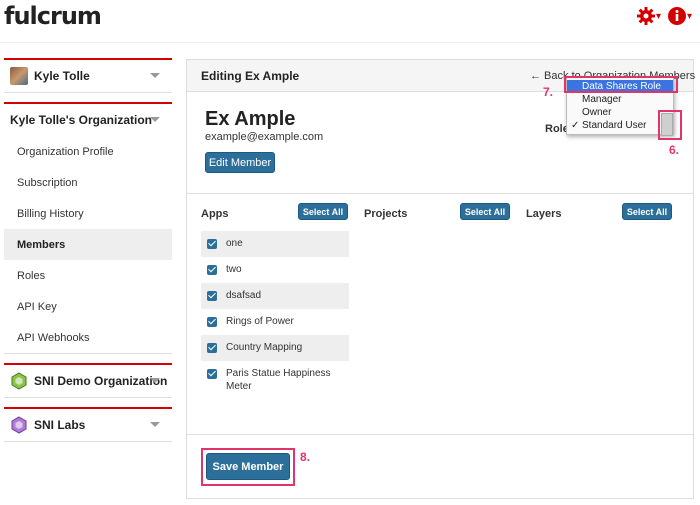 The width and height of the screenshot is (700, 505). I want to click on edit-member-button: Edit Member, so click(240, 162).